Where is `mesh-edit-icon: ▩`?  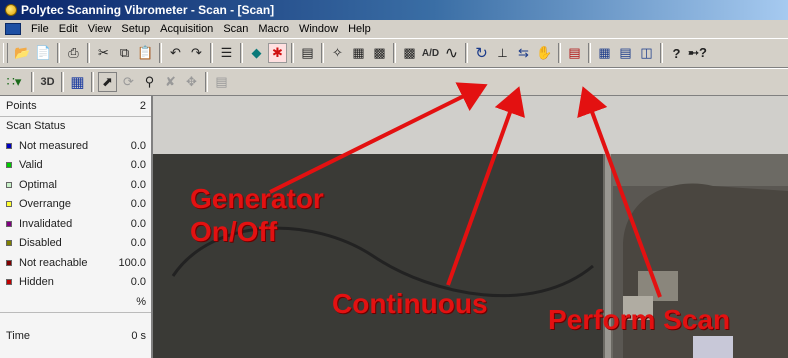
mesh-edit-icon: ▩ is located at coordinates (379, 53).